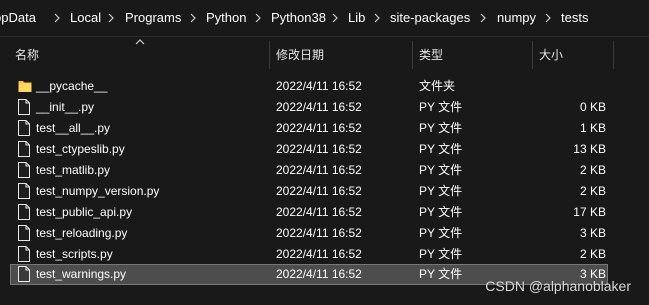  Describe the element at coordinates (356, 18) in the screenshot. I see `breadcrumb-item: Lib` at that location.